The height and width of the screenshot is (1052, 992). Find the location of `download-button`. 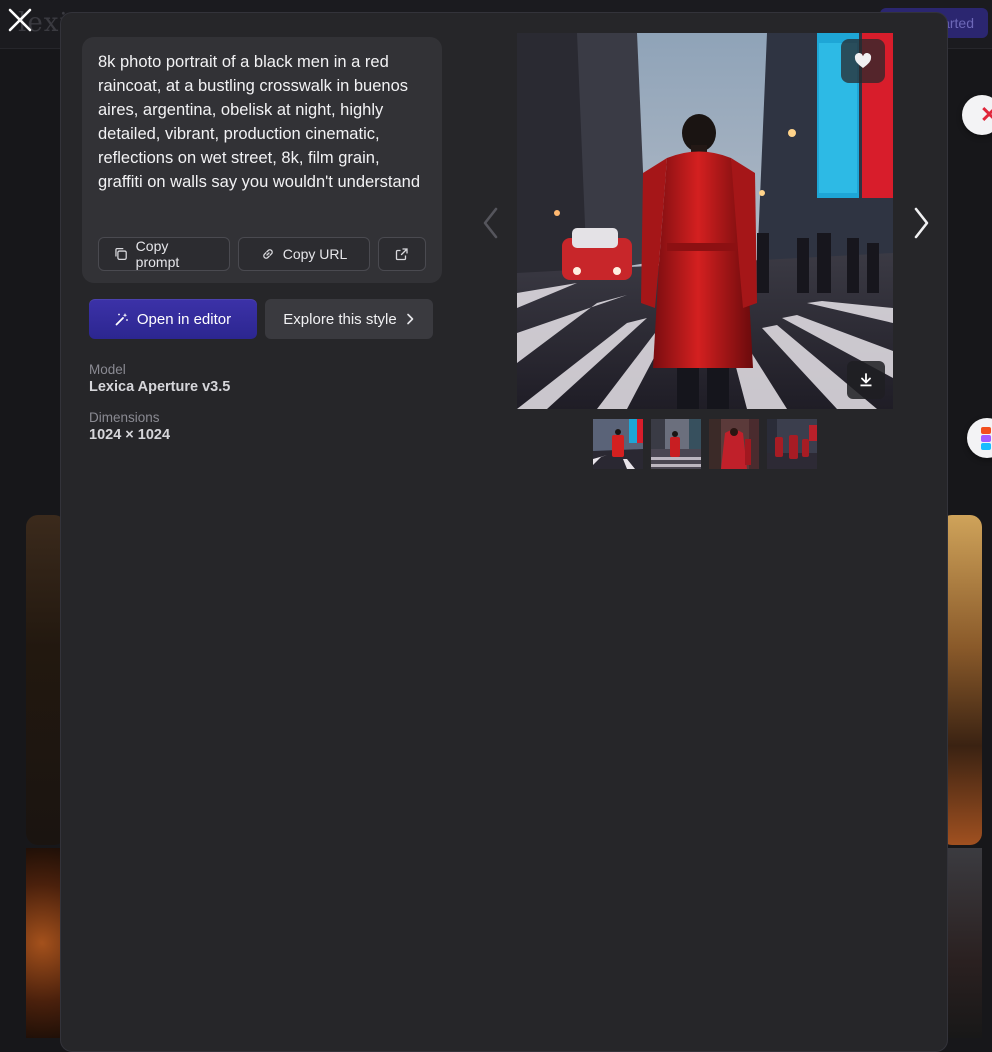

download-button is located at coordinates (866, 380).